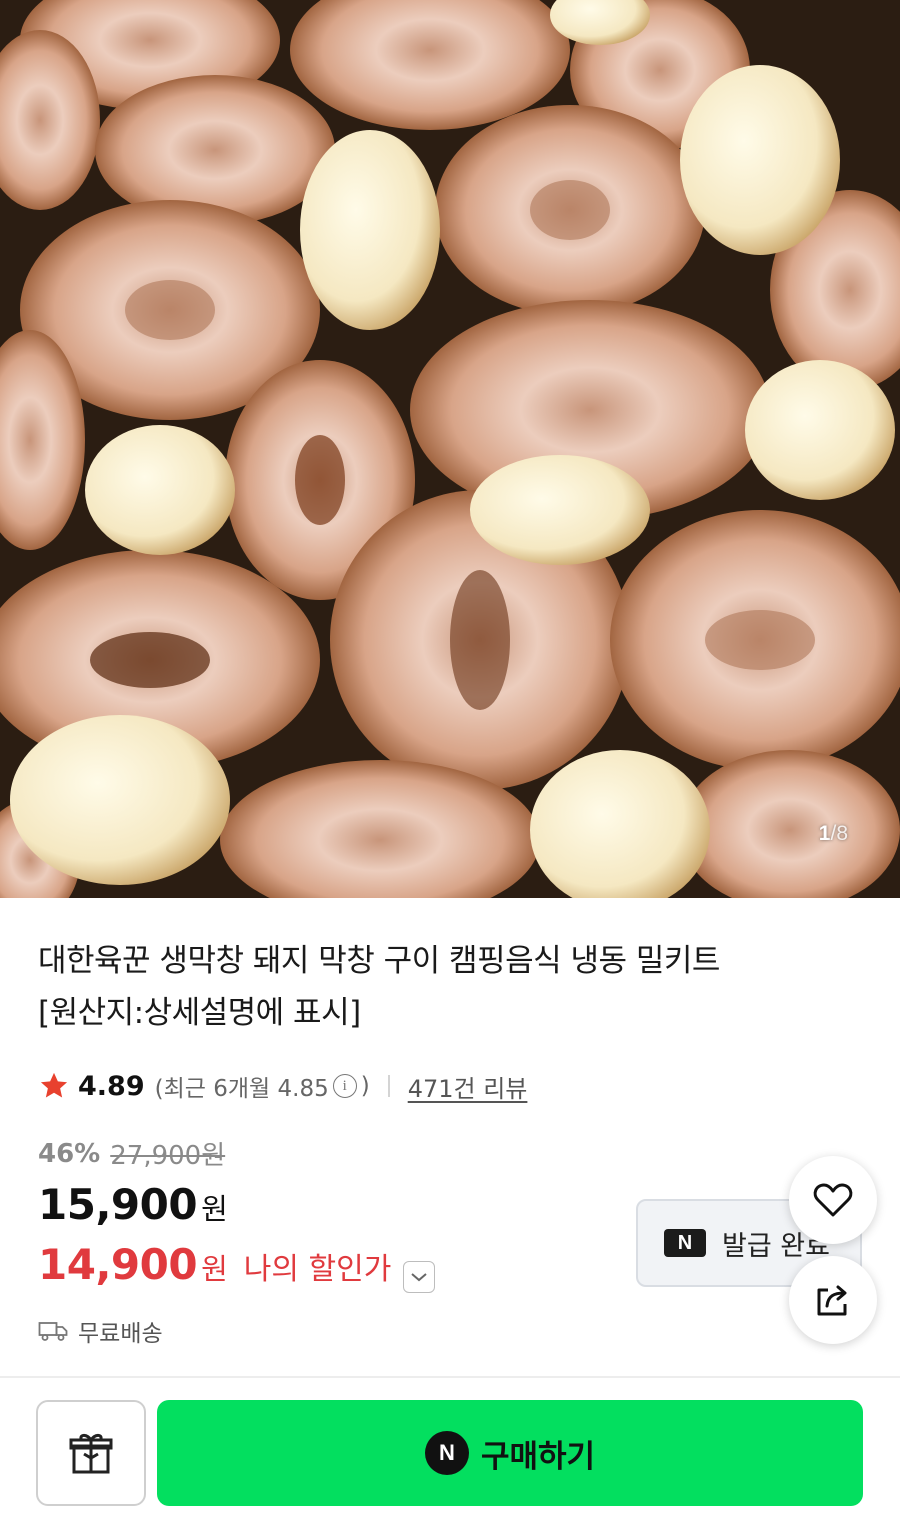 Image resolution: width=900 pixels, height=1530 pixels. Describe the element at coordinates (365, 1086) in the screenshot. I see `rating-recent-close: )` at that location.